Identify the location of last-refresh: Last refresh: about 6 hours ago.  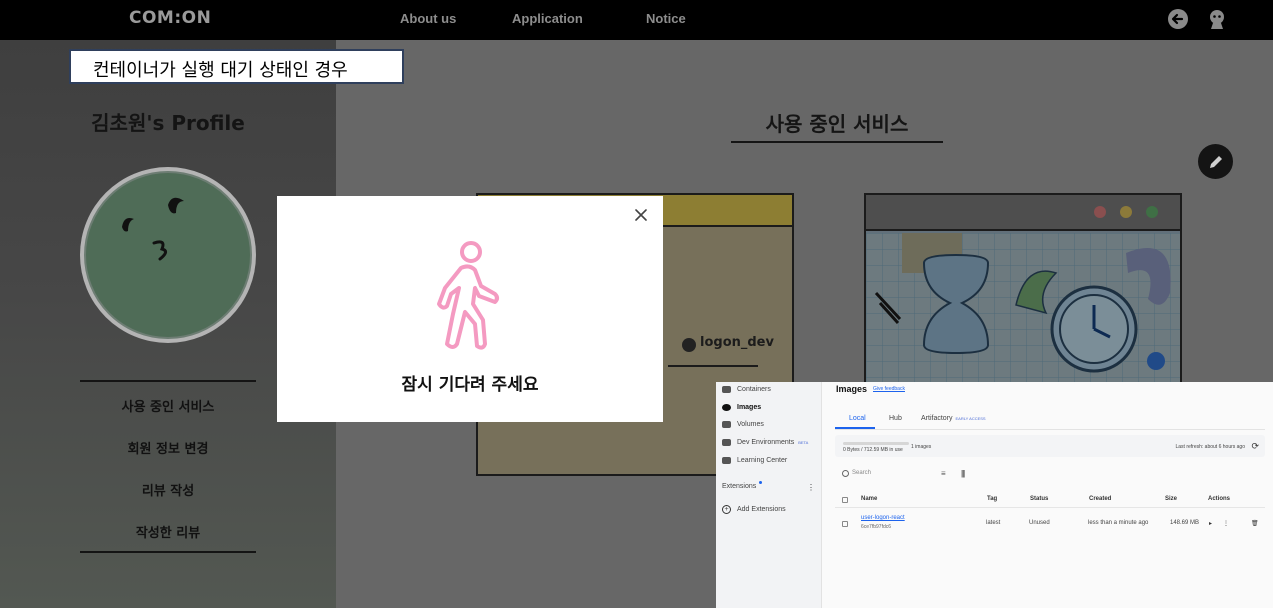
(1210, 447).